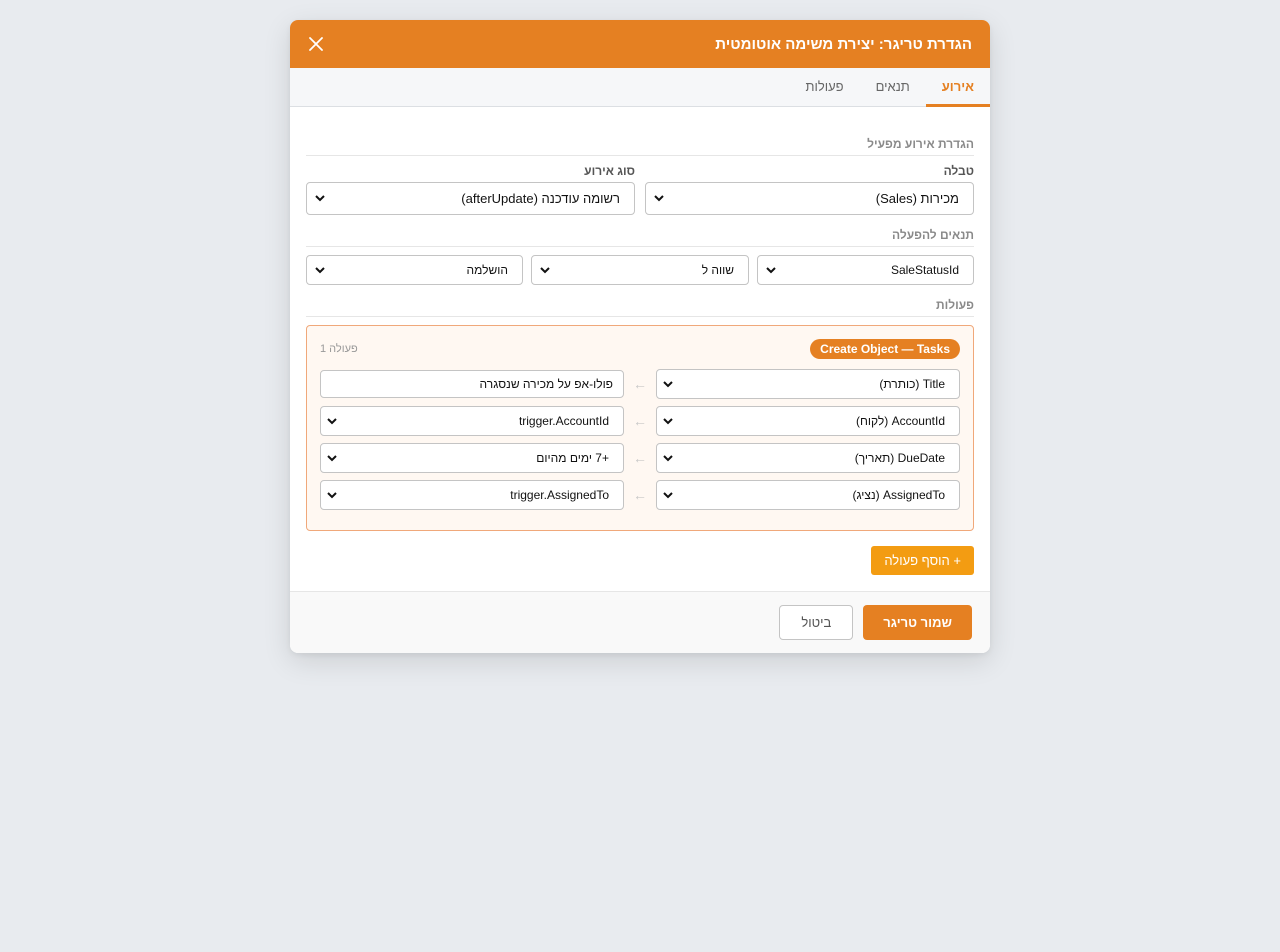 This screenshot has width=1280, height=952. I want to click on source-value: trigger.AccountId, so click(563, 421).